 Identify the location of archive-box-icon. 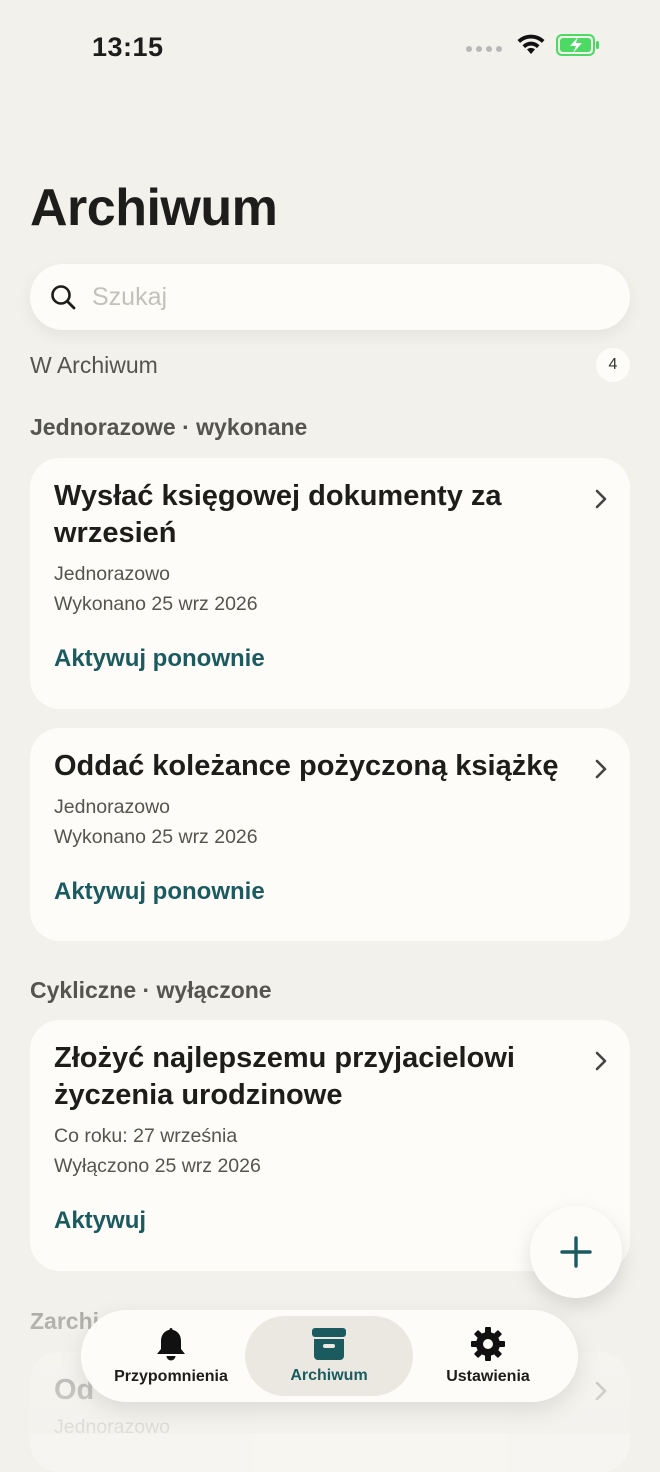
(329, 1344).